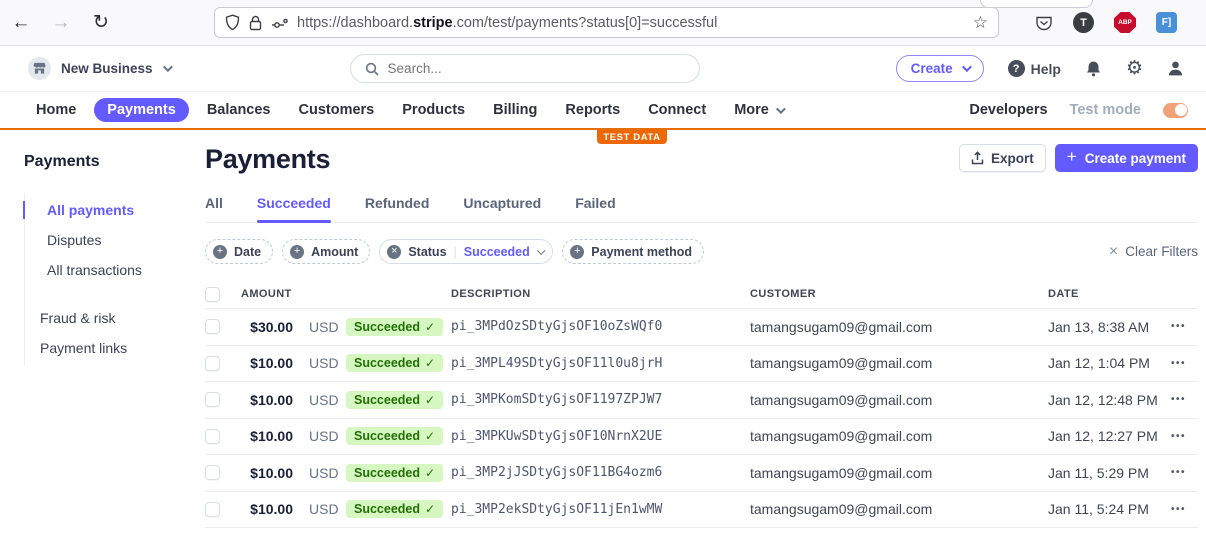 The image size is (1206, 546). What do you see at coordinates (115, 270) in the screenshot?
I see `sidebar-item-all-transactions: All transactions` at bounding box center [115, 270].